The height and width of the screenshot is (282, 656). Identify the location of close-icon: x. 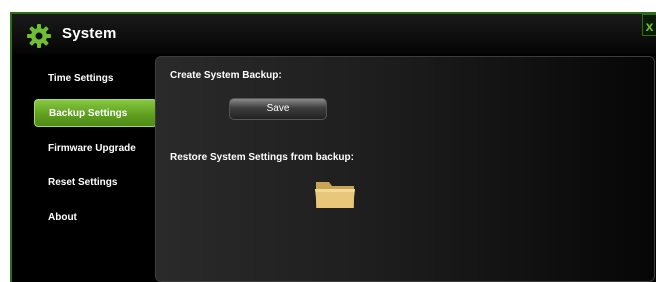
(649, 25).